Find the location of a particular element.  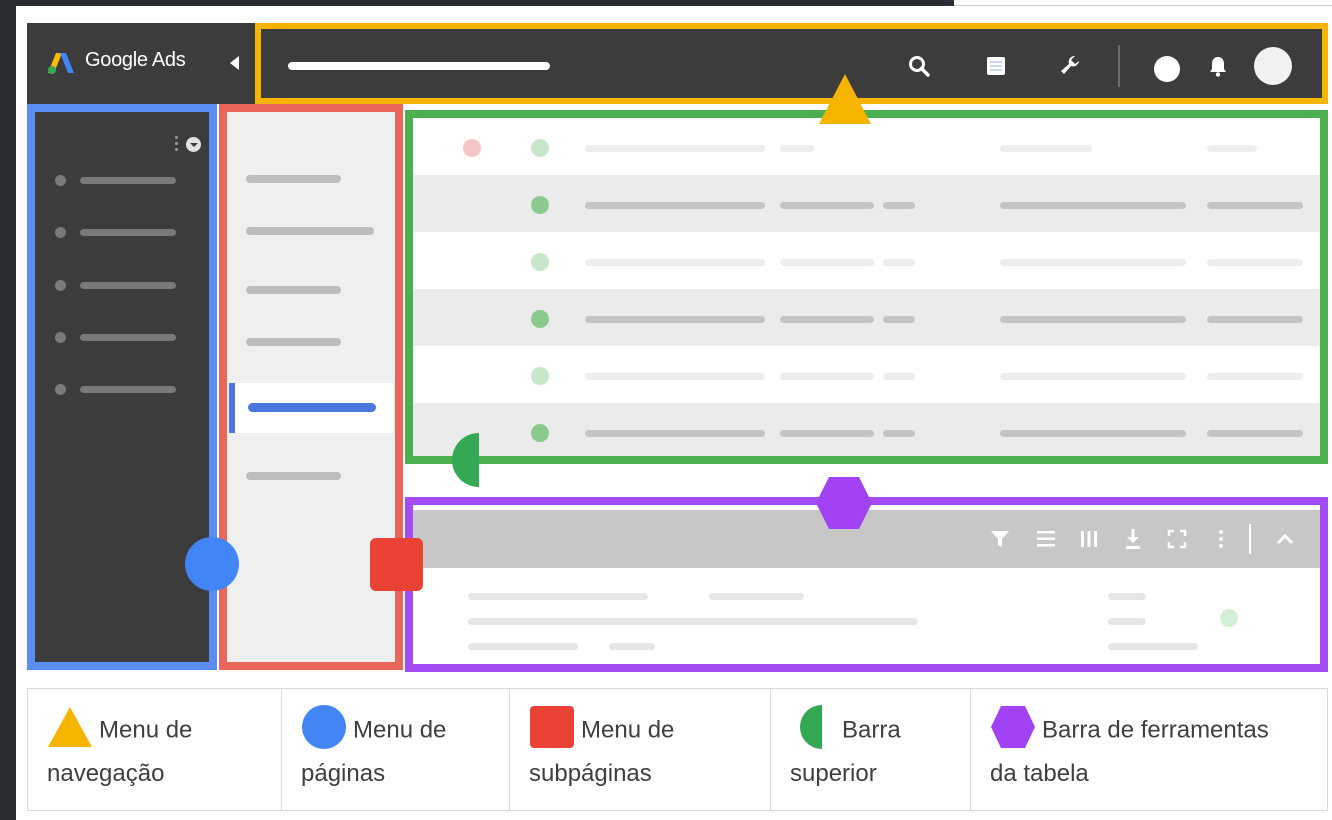

legend-label-line2: páginas is located at coordinates (343, 773).